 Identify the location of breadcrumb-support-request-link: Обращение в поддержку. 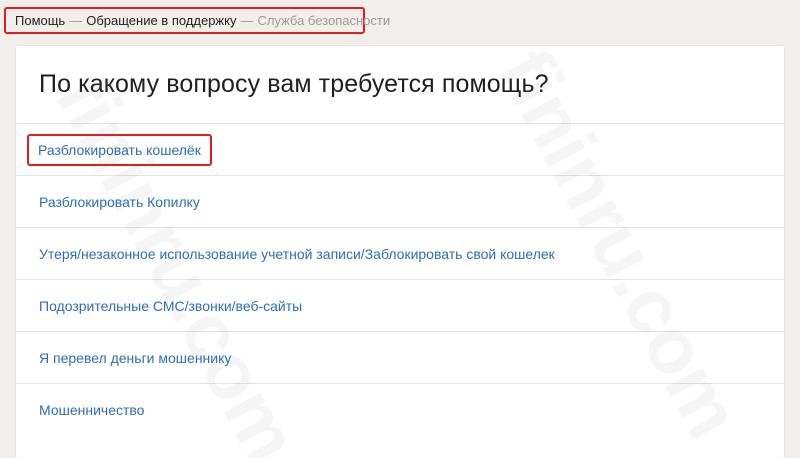
(161, 20).